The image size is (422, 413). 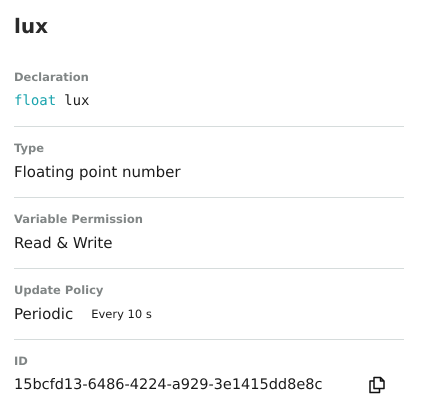 What do you see at coordinates (31, 26) in the screenshot?
I see `variable-title: lux` at bounding box center [31, 26].